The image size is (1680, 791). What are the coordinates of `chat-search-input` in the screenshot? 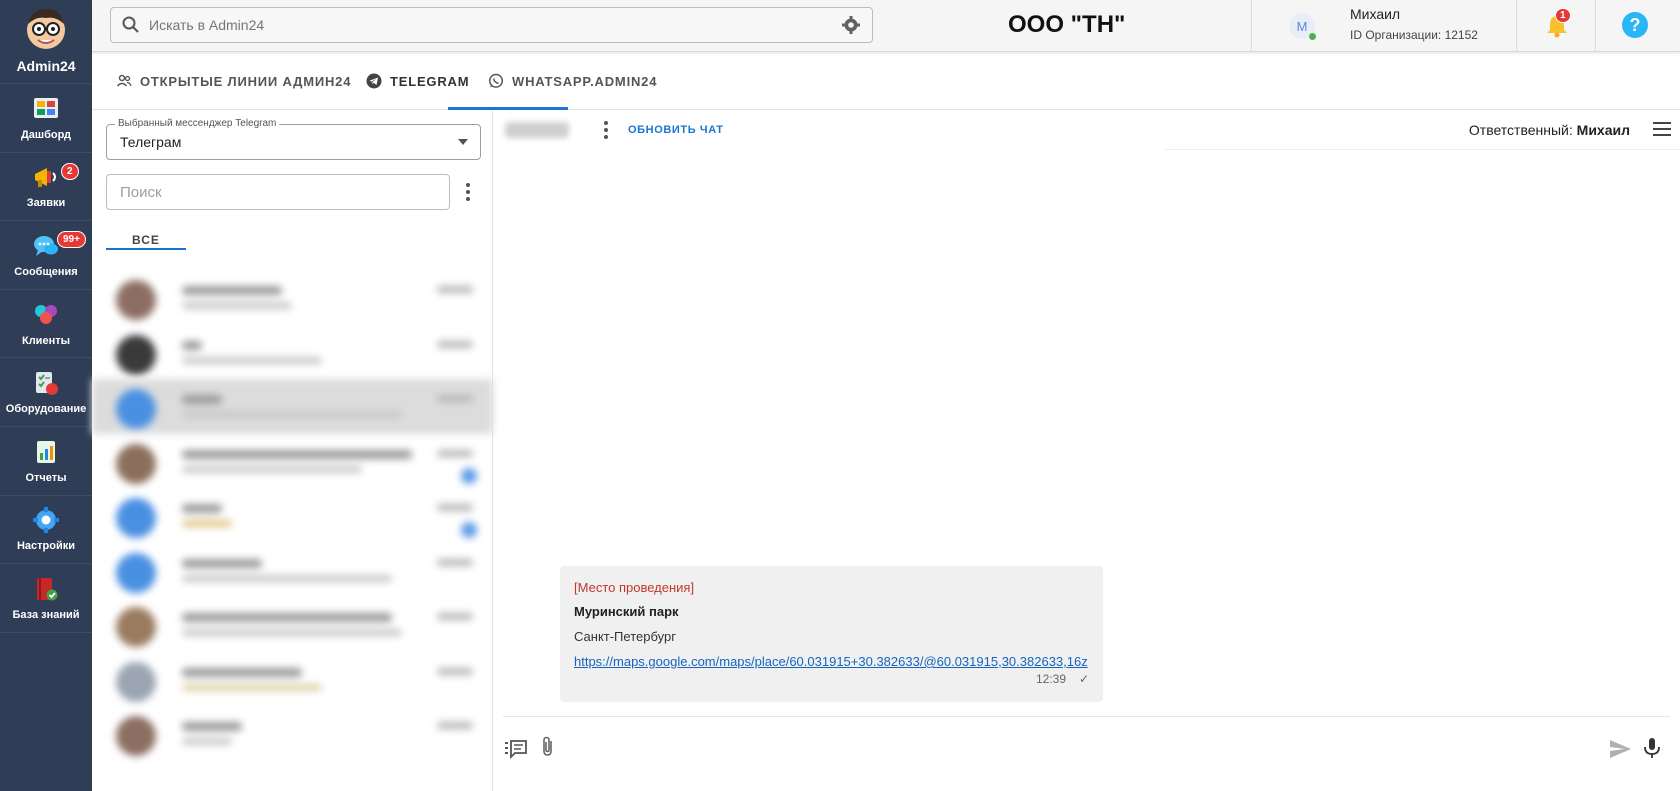 It's located at (278, 192).